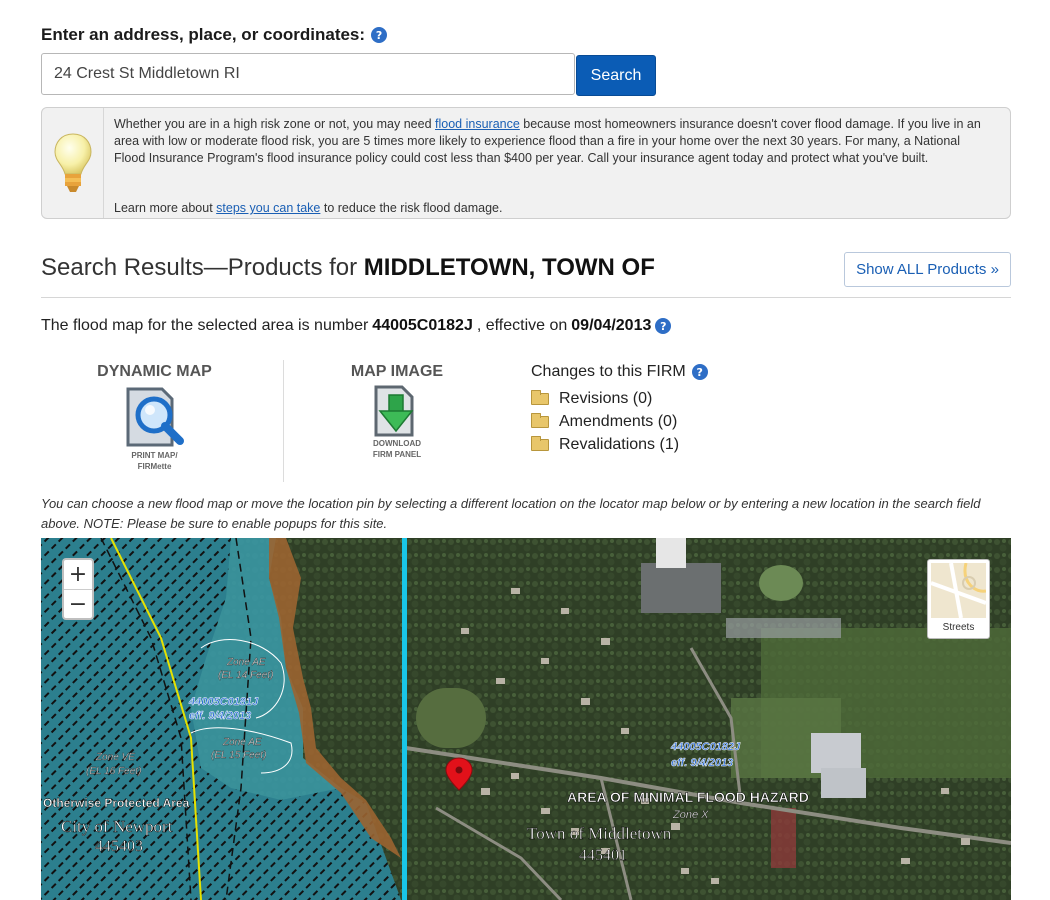 The width and height of the screenshot is (1050, 900). I want to click on magnifier-document-icon, so click(155, 418).